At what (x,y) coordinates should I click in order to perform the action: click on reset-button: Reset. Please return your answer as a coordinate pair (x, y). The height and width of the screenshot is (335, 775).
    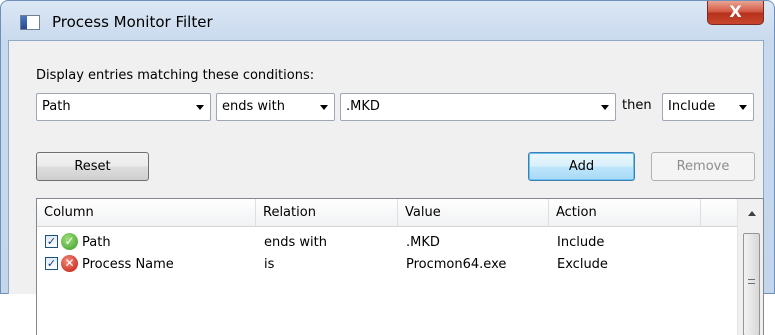
    Looking at the image, I should click on (92, 166).